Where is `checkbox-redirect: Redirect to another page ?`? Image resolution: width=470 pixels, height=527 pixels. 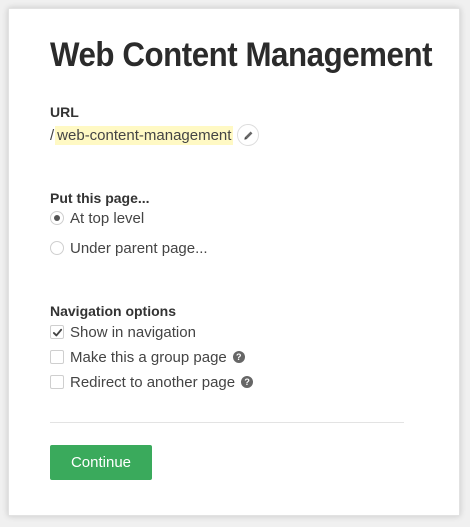 checkbox-redirect: Redirect to another page ? is located at coordinates (152, 382).